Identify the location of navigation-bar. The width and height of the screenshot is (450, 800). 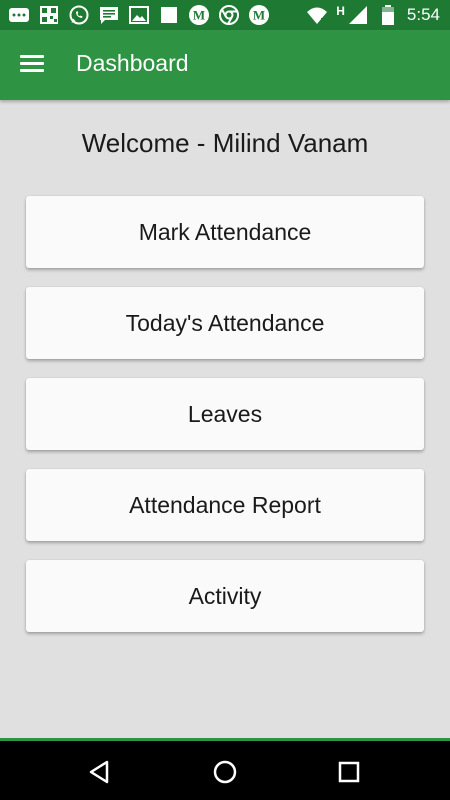
(225, 769).